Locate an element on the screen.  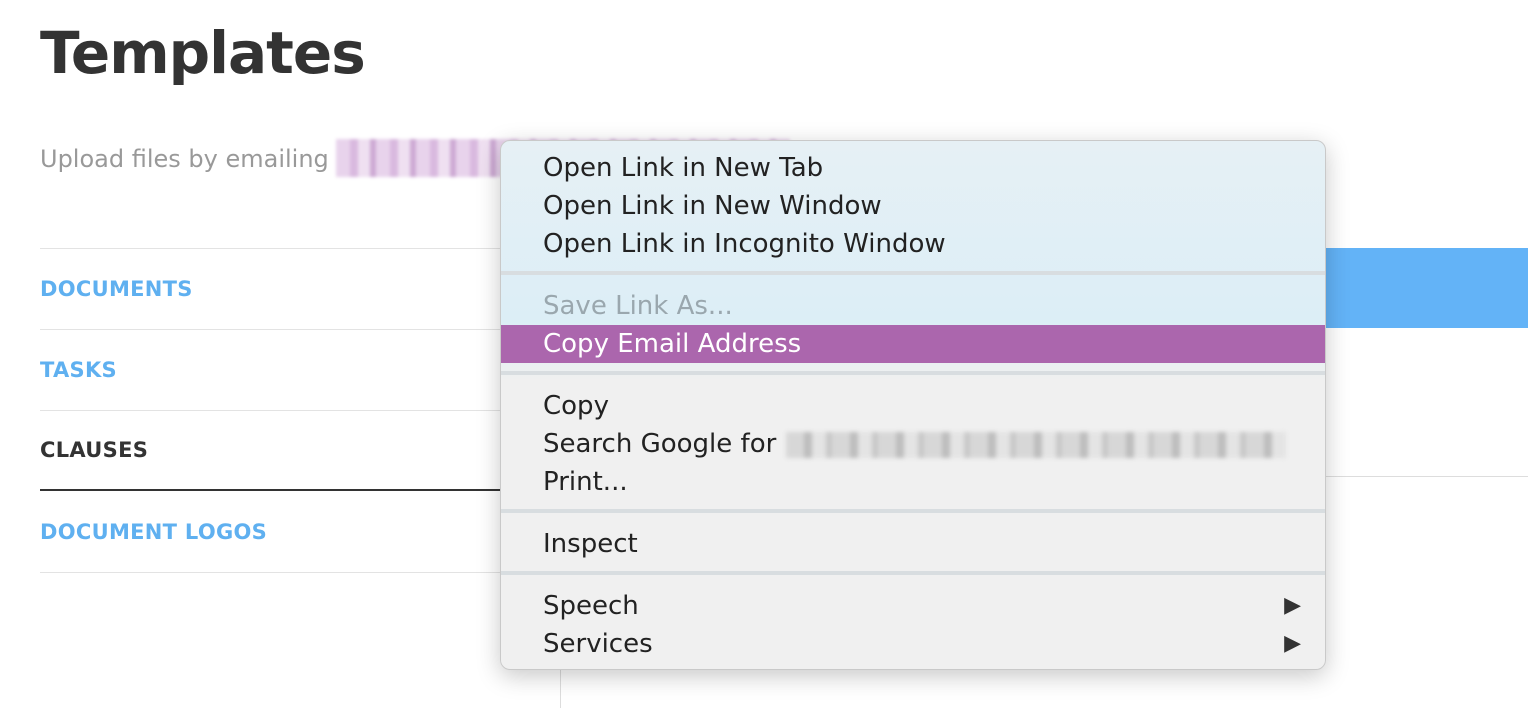
upload-prefix-text: Upload files by emailing is located at coordinates (184, 159).